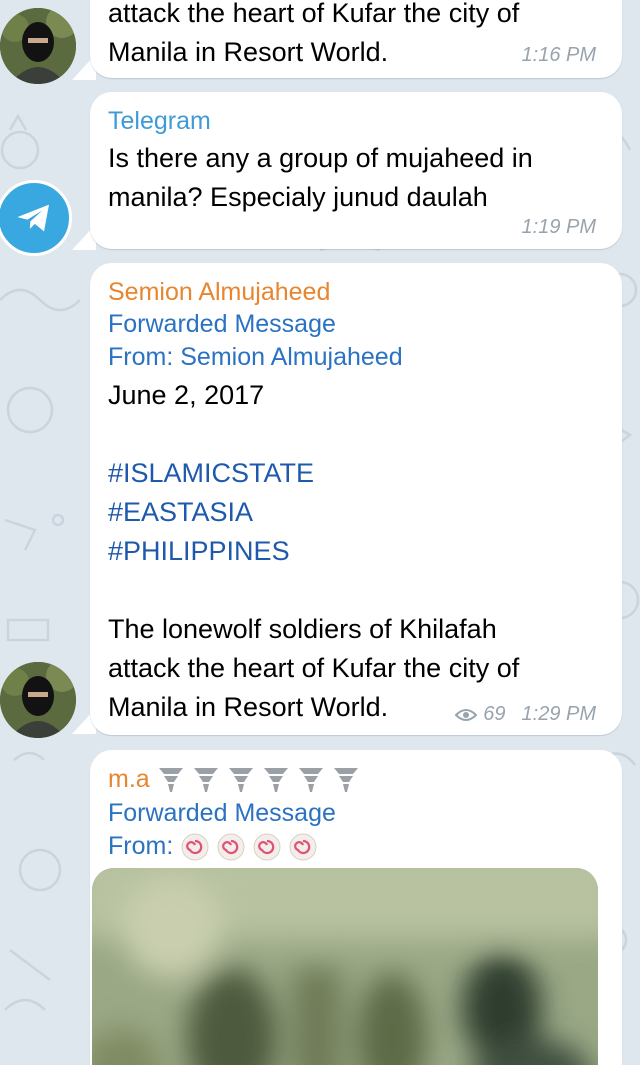  What do you see at coordinates (494, 714) in the screenshot?
I see `view-count: 69` at bounding box center [494, 714].